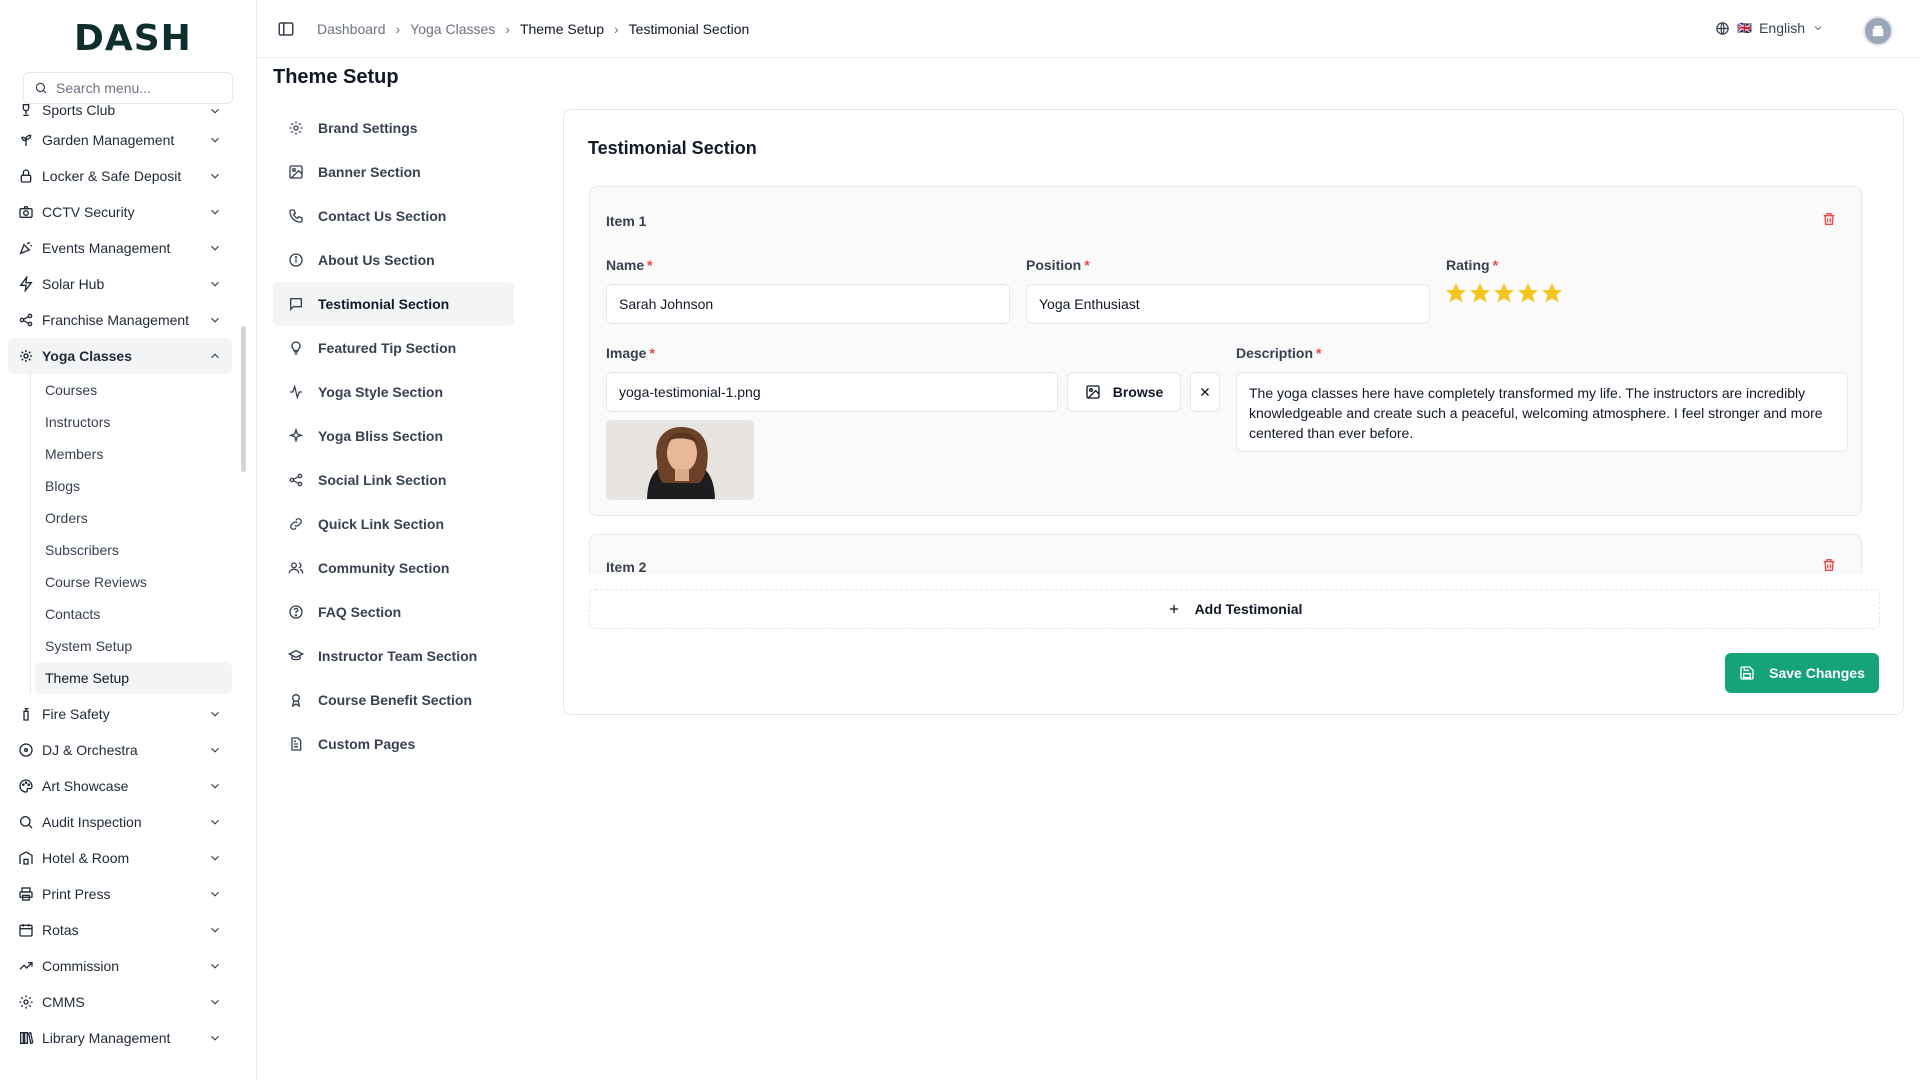  What do you see at coordinates (120, 109) in the screenshot?
I see `sidebar-item-sports-club: Sports Club` at bounding box center [120, 109].